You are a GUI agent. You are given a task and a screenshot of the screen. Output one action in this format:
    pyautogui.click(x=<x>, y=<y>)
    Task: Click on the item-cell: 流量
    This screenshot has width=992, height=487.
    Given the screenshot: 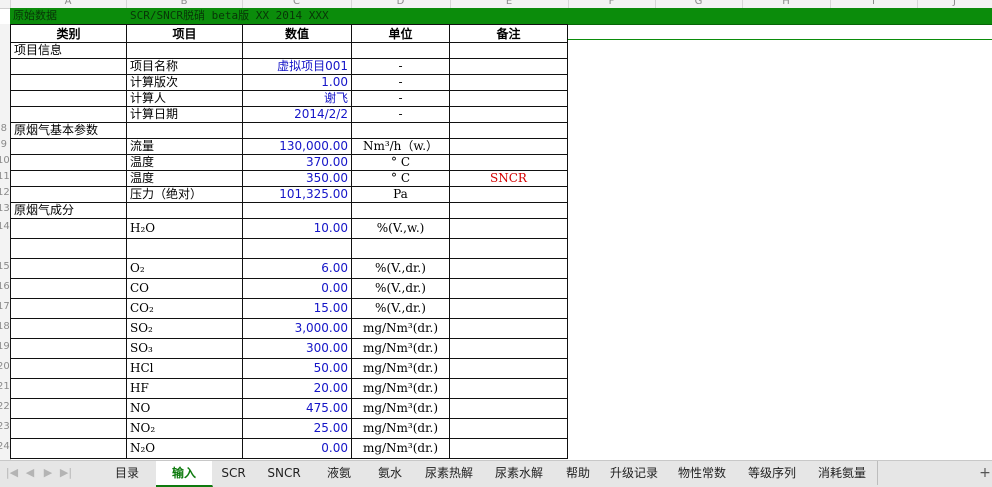 What is the action you would take?
    pyautogui.click(x=184, y=146)
    